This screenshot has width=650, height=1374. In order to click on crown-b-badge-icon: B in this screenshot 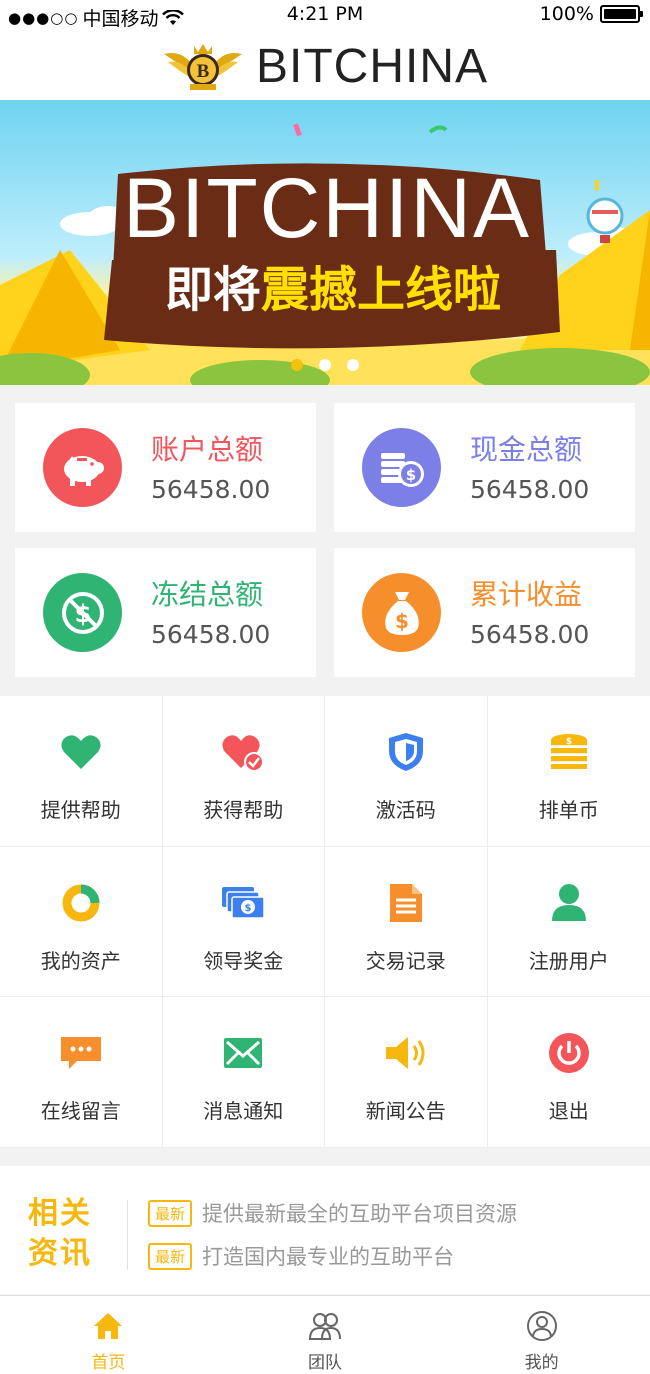, I will do `click(202, 67)`.